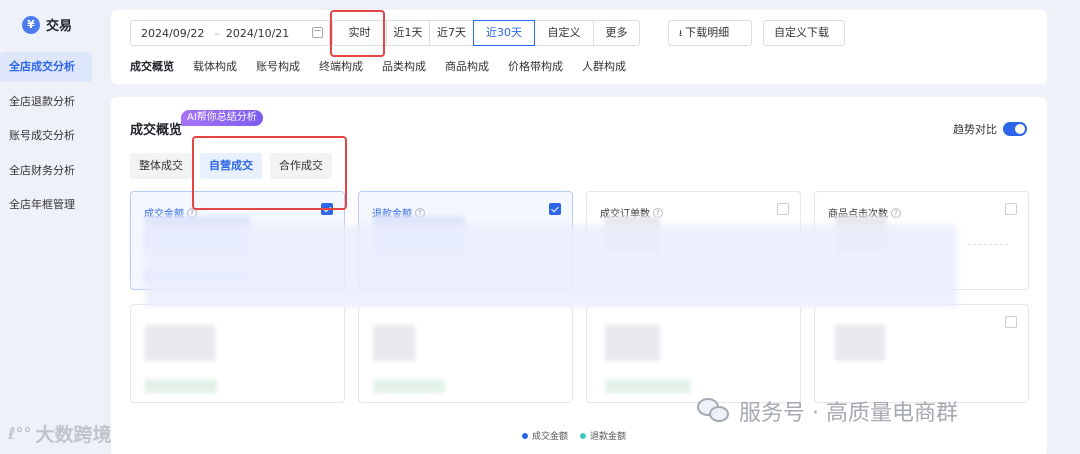 This screenshot has height=454, width=1080. What do you see at coordinates (152, 66) in the screenshot?
I see `tab-overview: 成交概览` at bounding box center [152, 66].